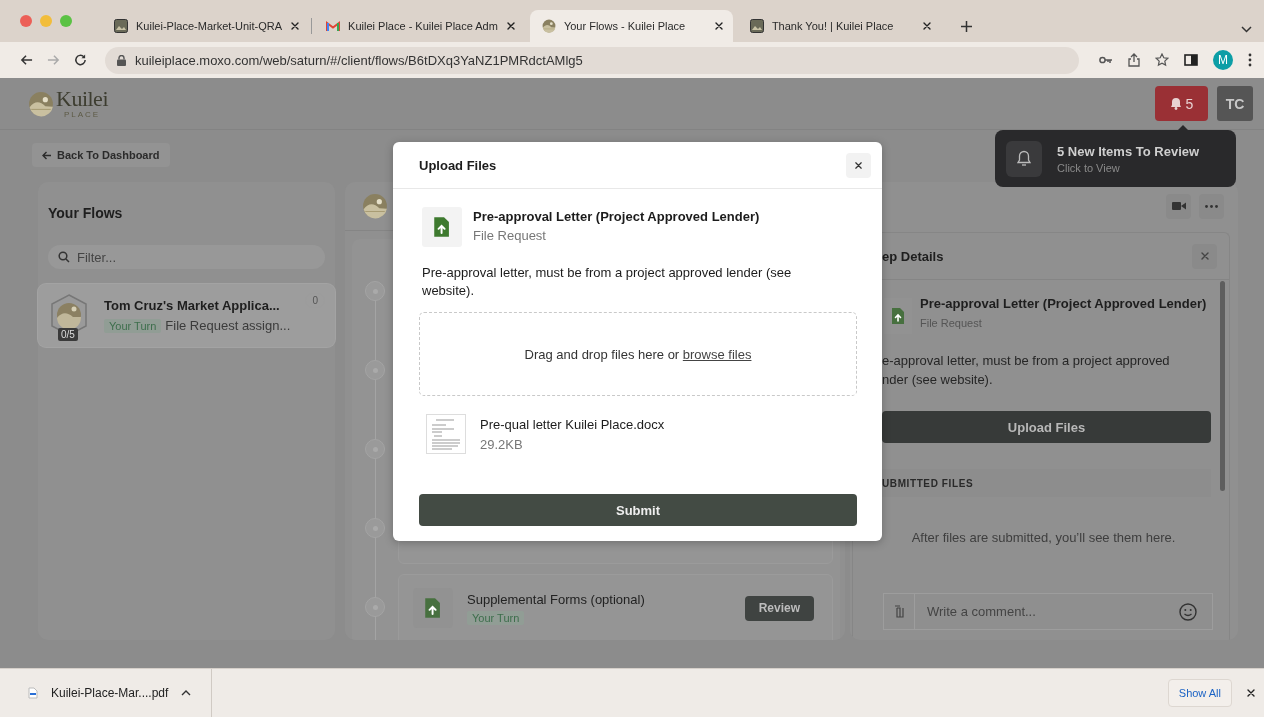 Image resolution: width=1264 pixels, height=717 pixels. I want to click on toast-title: 5 New Items To Review, so click(1128, 151).